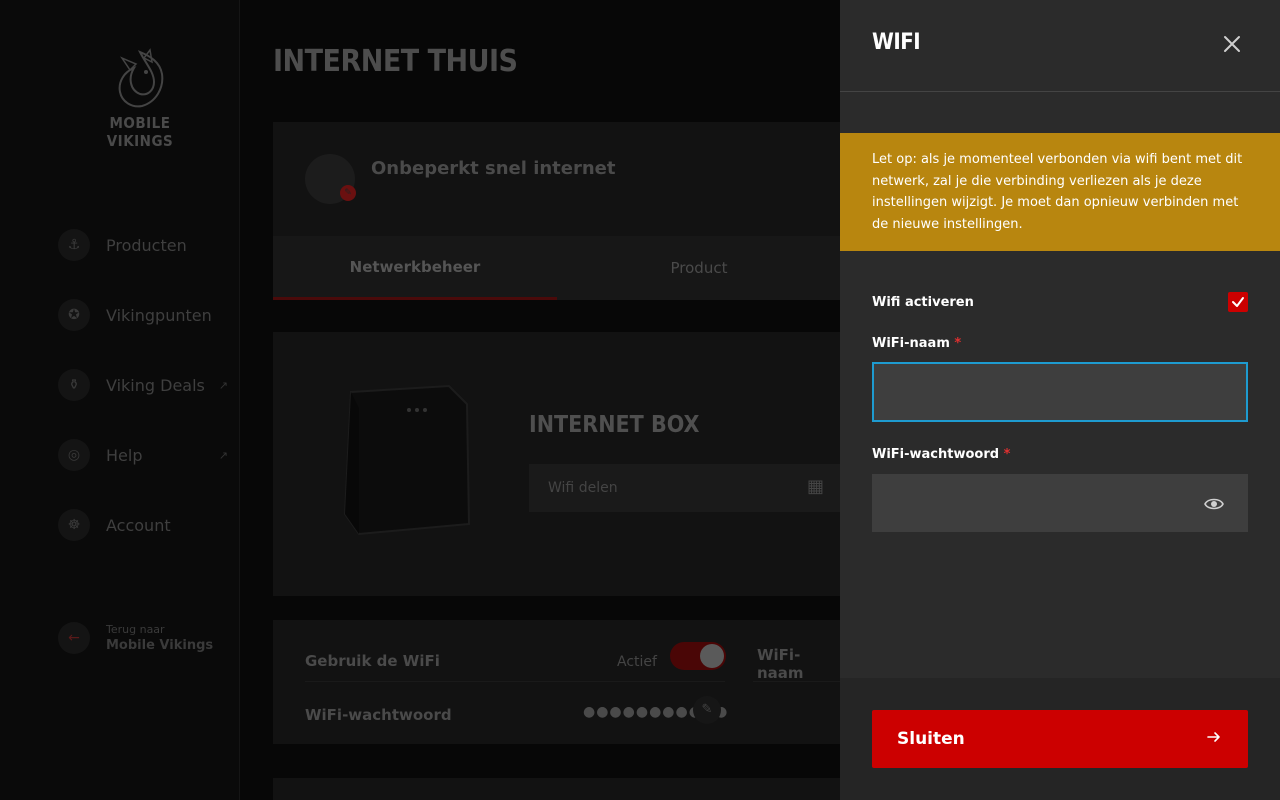 Image resolution: width=1280 pixels, height=800 pixels. I want to click on arrow-right-icon, so click(1213, 737).